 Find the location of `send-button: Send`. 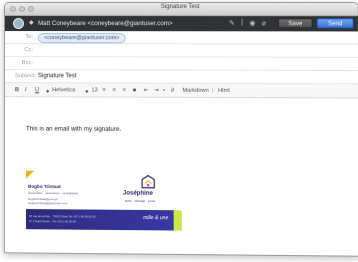

send-button: Send is located at coordinates (335, 23).